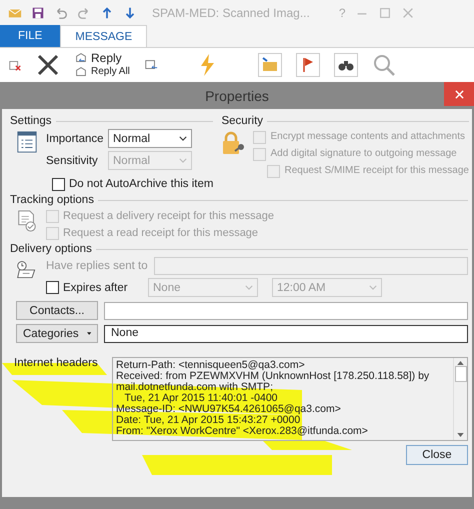 Image resolution: width=474 pixels, height=509 pixels. I want to click on down-arrow-icon, so click(130, 13).